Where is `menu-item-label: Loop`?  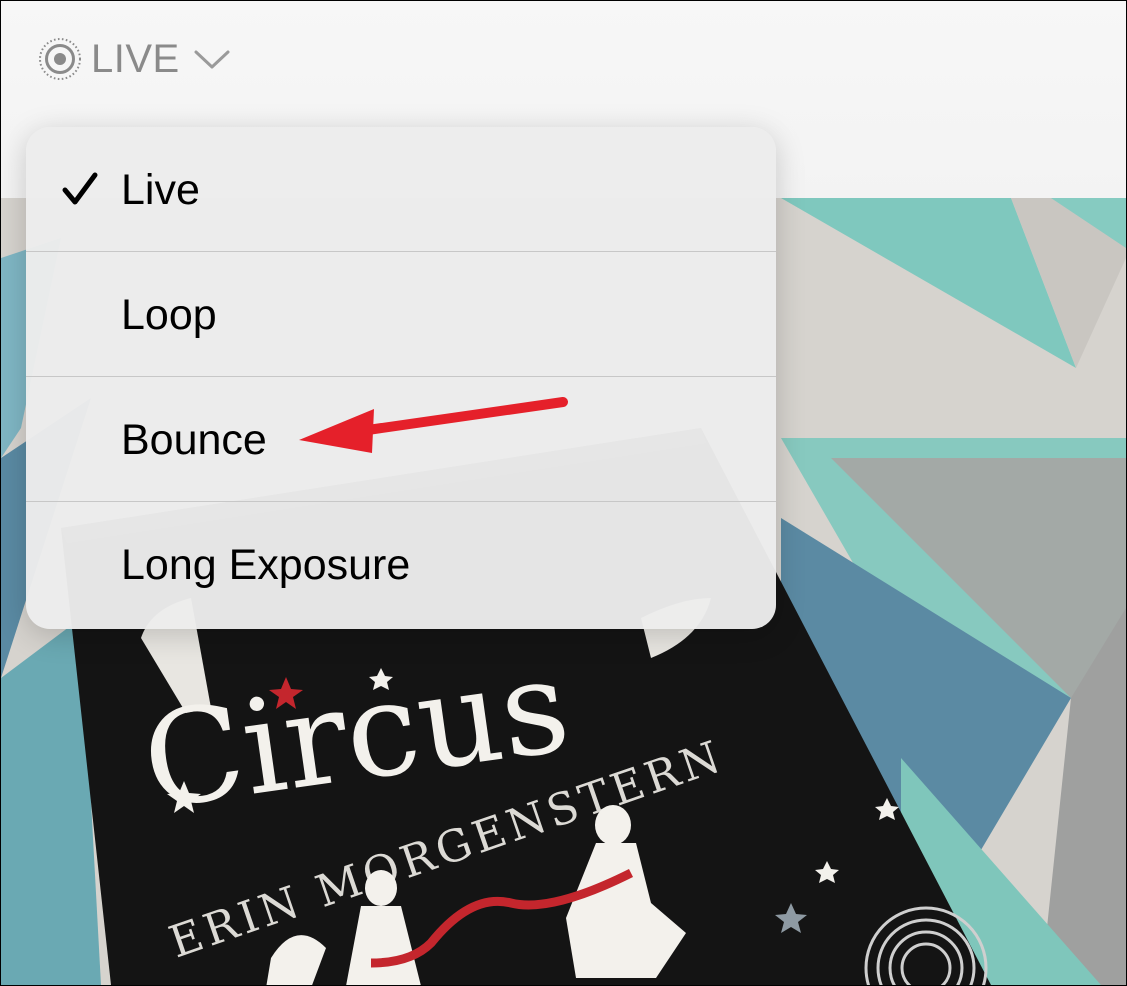
menu-item-label: Loop is located at coordinates (169, 315).